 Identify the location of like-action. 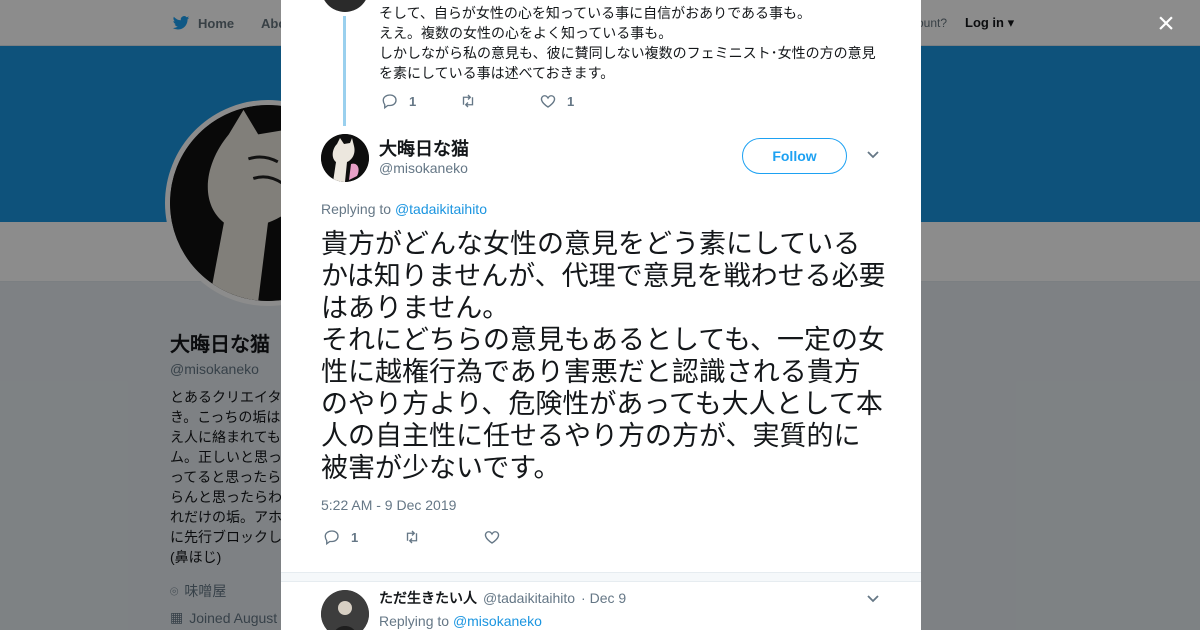
(492, 537).